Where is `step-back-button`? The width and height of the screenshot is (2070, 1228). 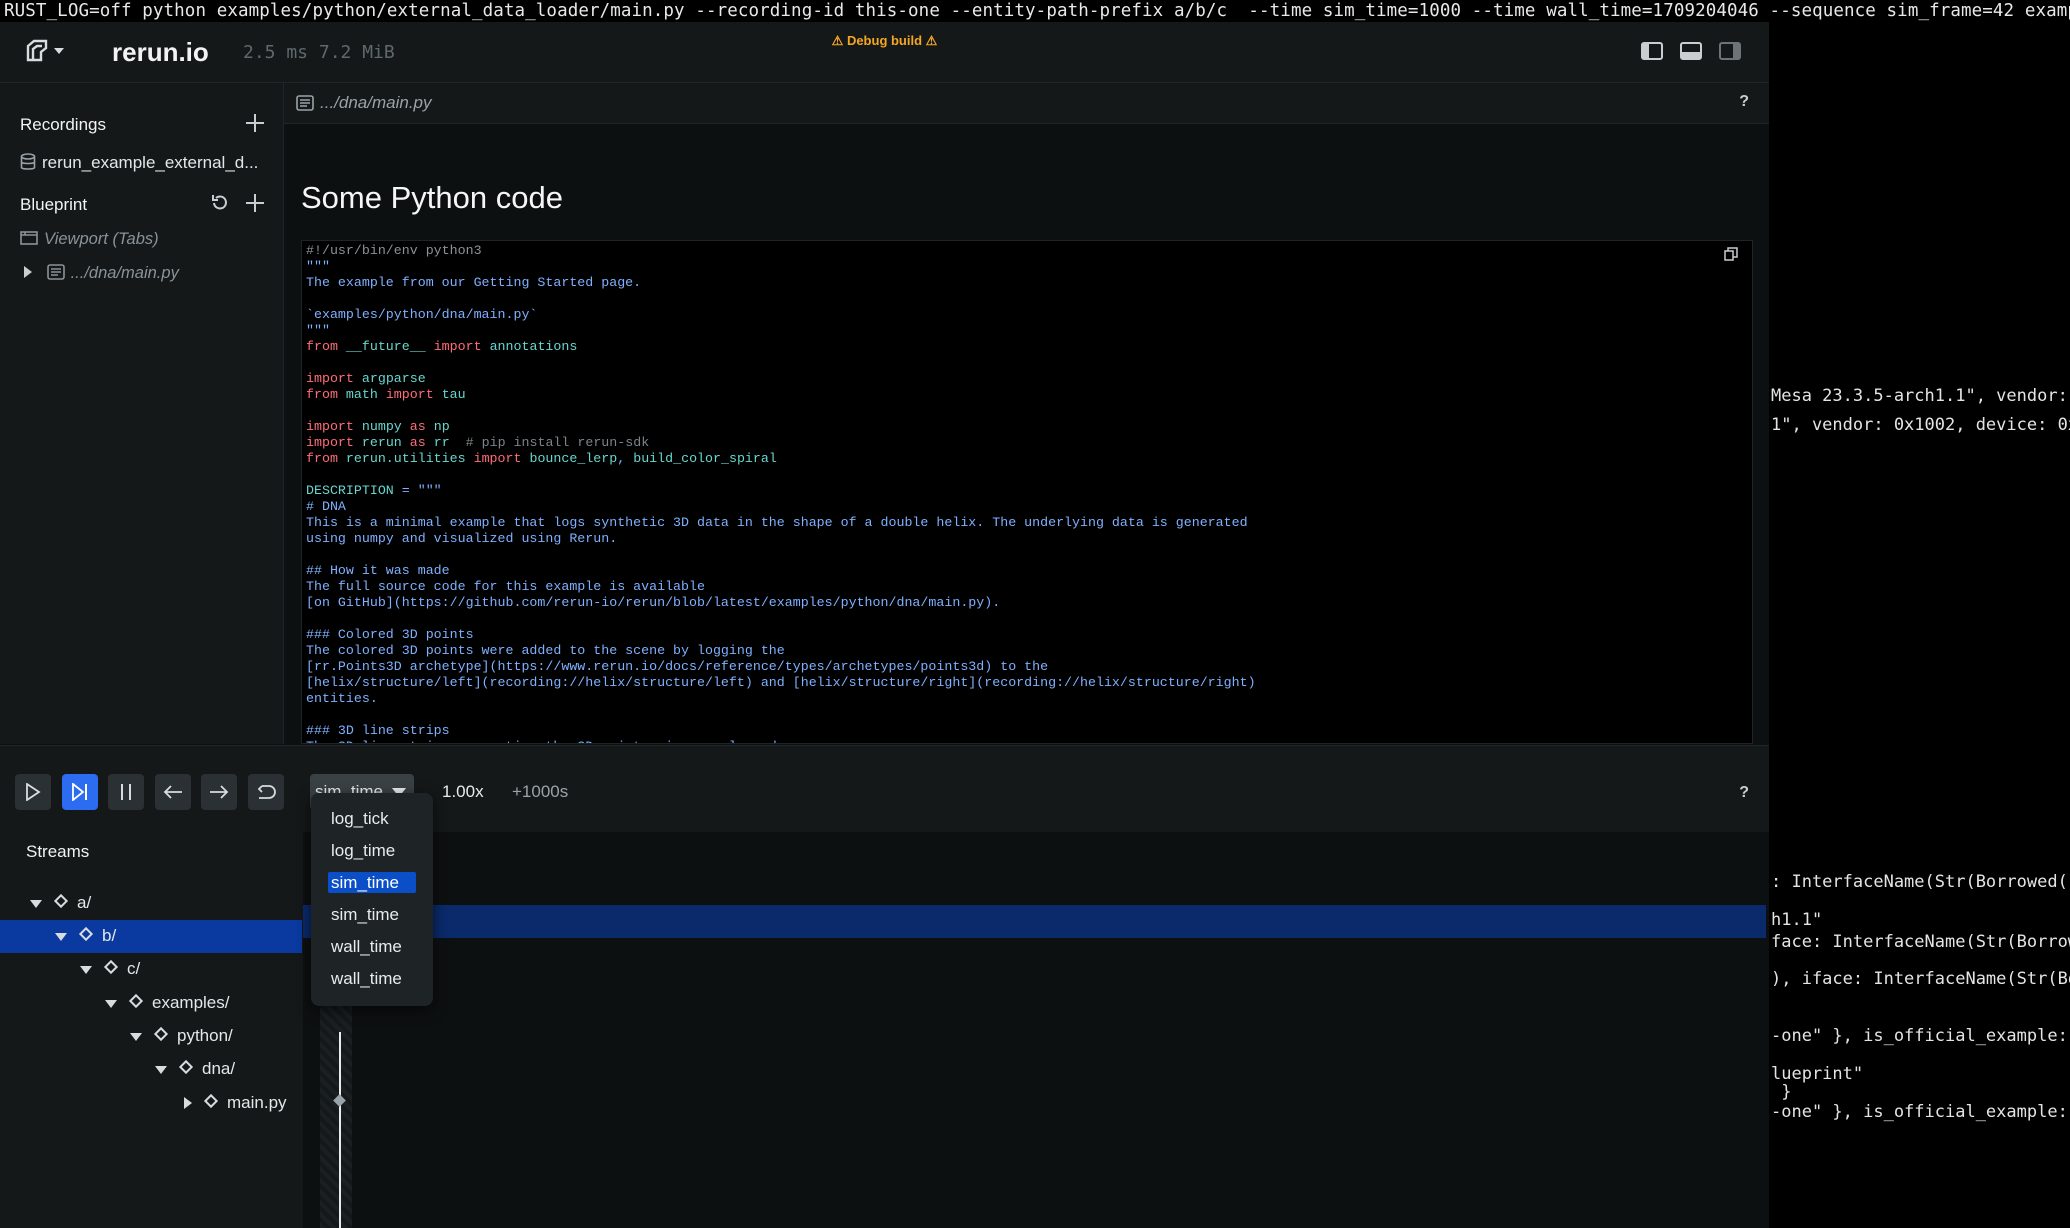 step-back-button is located at coordinates (173, 792).